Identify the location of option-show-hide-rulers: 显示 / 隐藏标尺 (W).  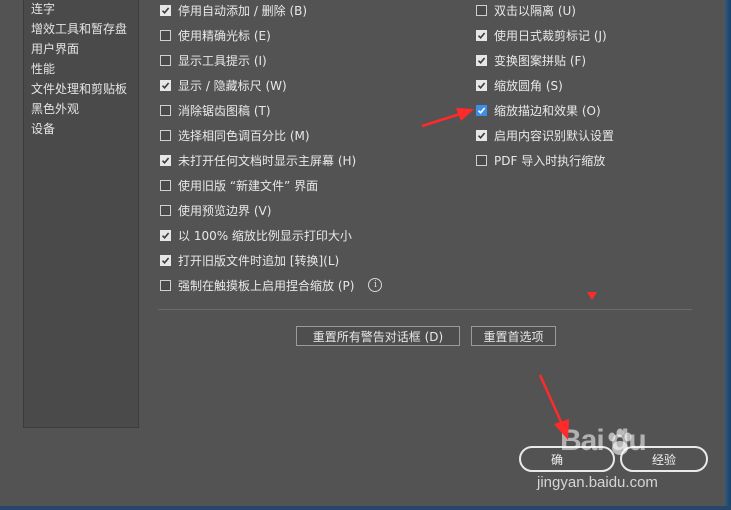
(223, 85).